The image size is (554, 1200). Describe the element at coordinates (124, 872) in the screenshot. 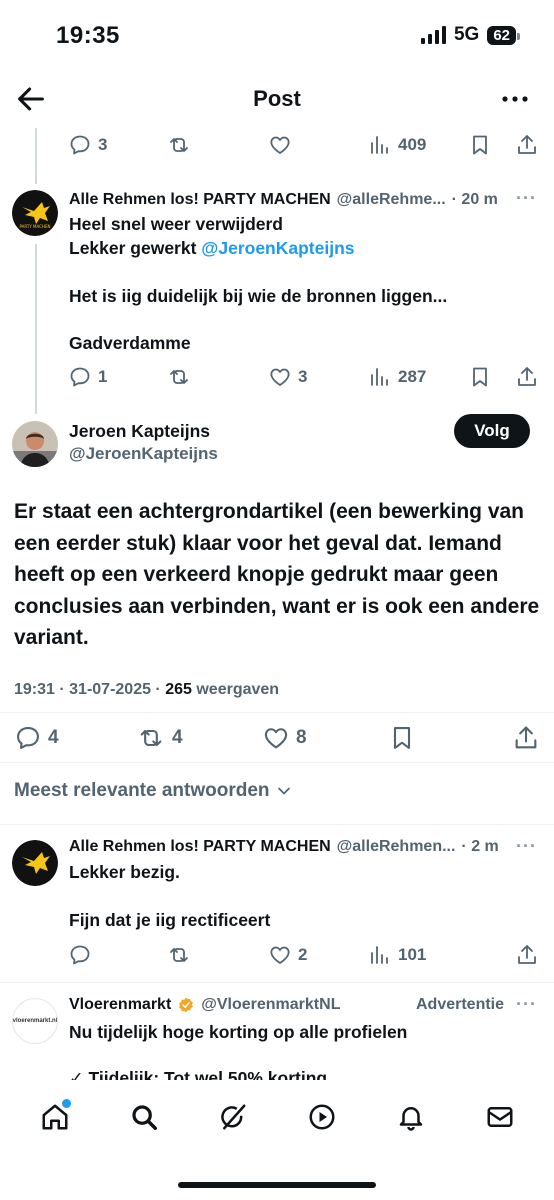

I see `reply2-line1: Lekker bezig.` at that location.